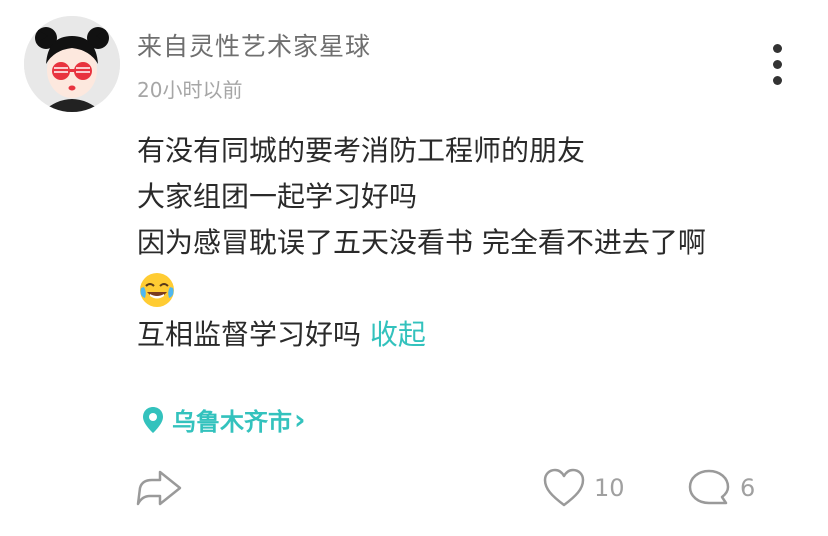 The width and height of the screenshot is (828, 536). What do you see at coordinates (777, 48) in the screenshot?
I see `vertical-dots-icon` at bounding box center [777, 48].